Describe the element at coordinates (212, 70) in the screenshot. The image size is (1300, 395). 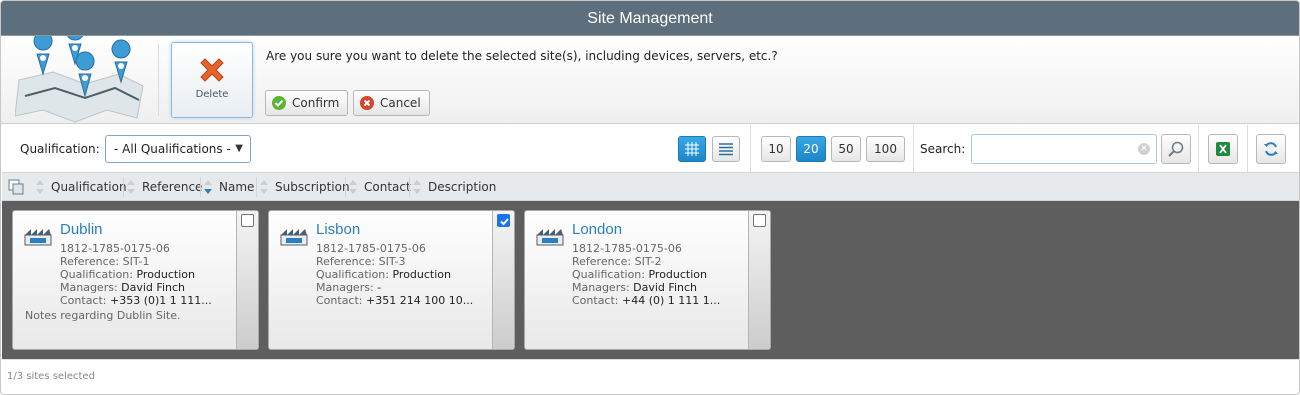
I see `delete-x-icon` at that location.